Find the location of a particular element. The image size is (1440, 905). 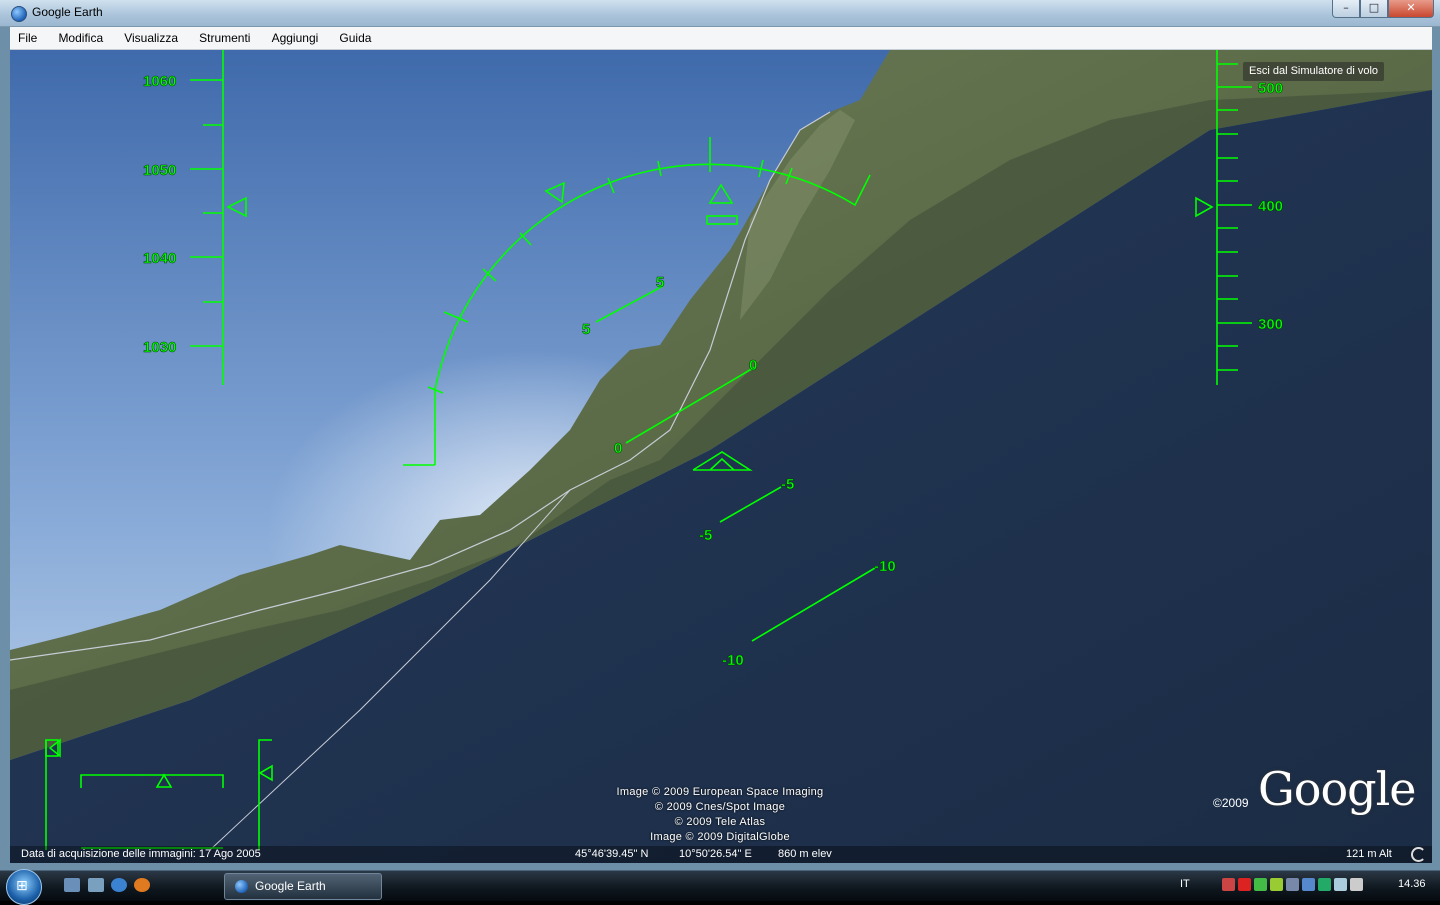

pitch-label-minus5-left: -5 is located at coordinates (705, 535).